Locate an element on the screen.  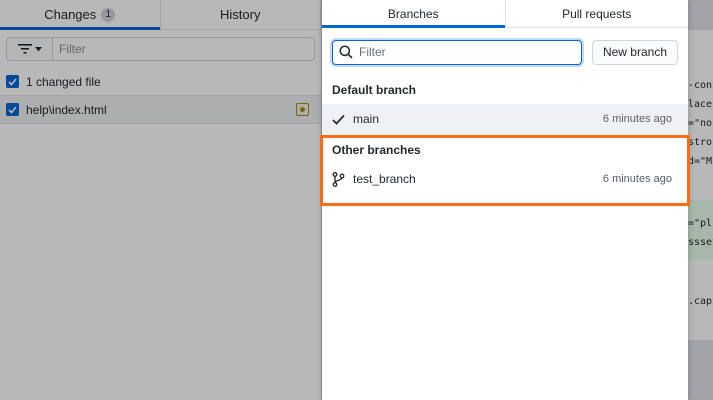
branch-timestamp: 6 minutes ago is located at coordinates (637, 119).